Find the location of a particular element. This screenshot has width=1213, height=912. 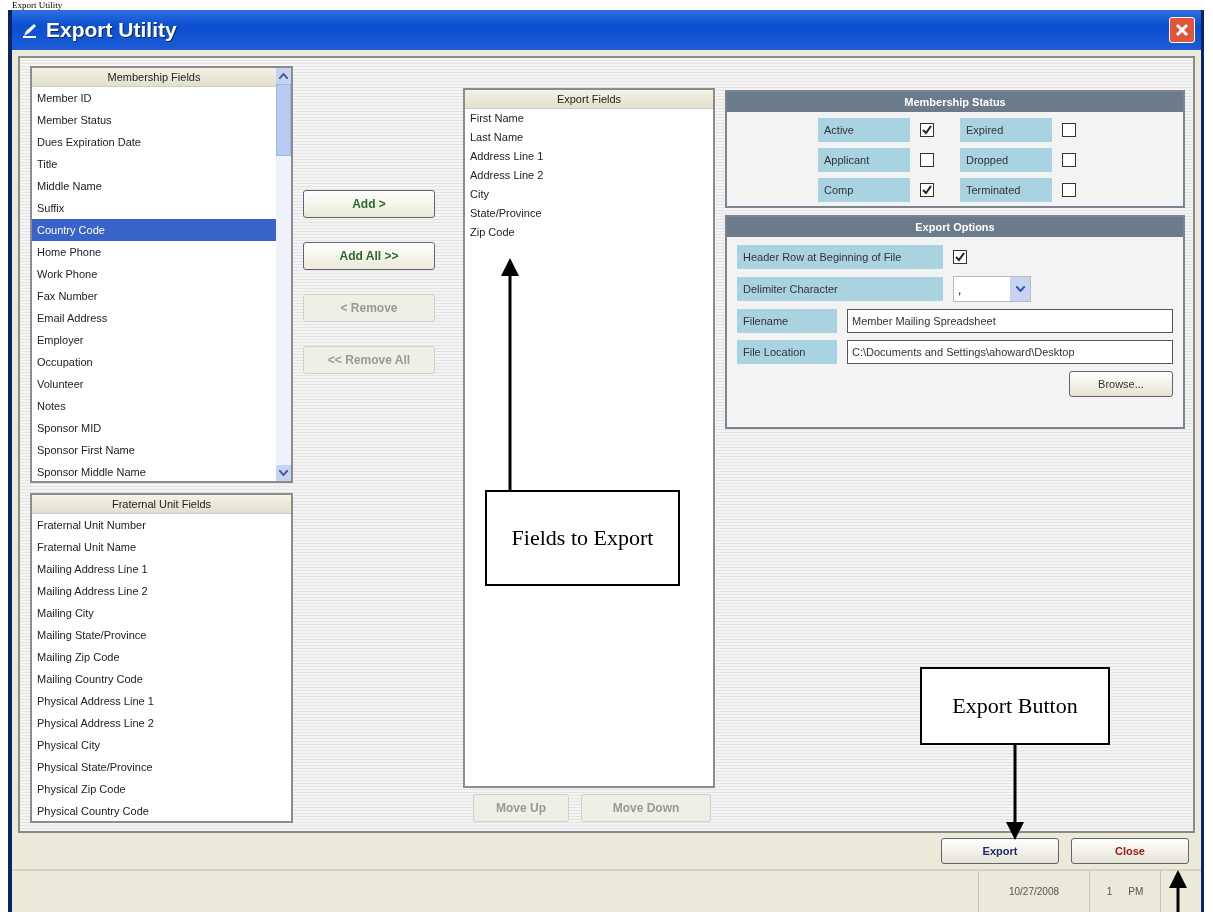

list-item: Mailing Country Code is located at coordinates (161, 679).